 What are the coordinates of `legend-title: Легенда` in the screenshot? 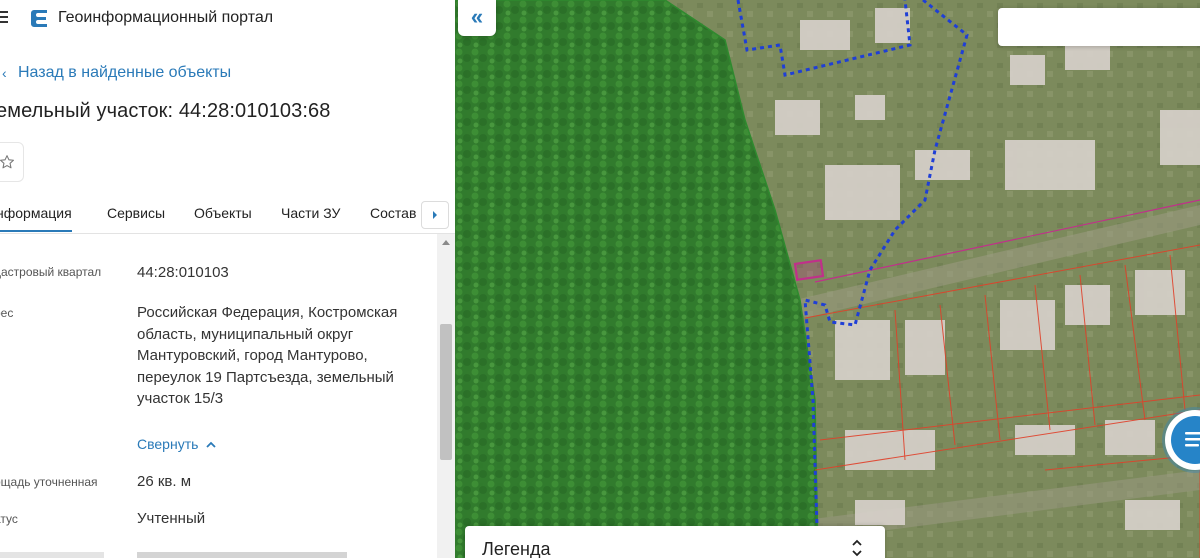 It's located at (516, 548).